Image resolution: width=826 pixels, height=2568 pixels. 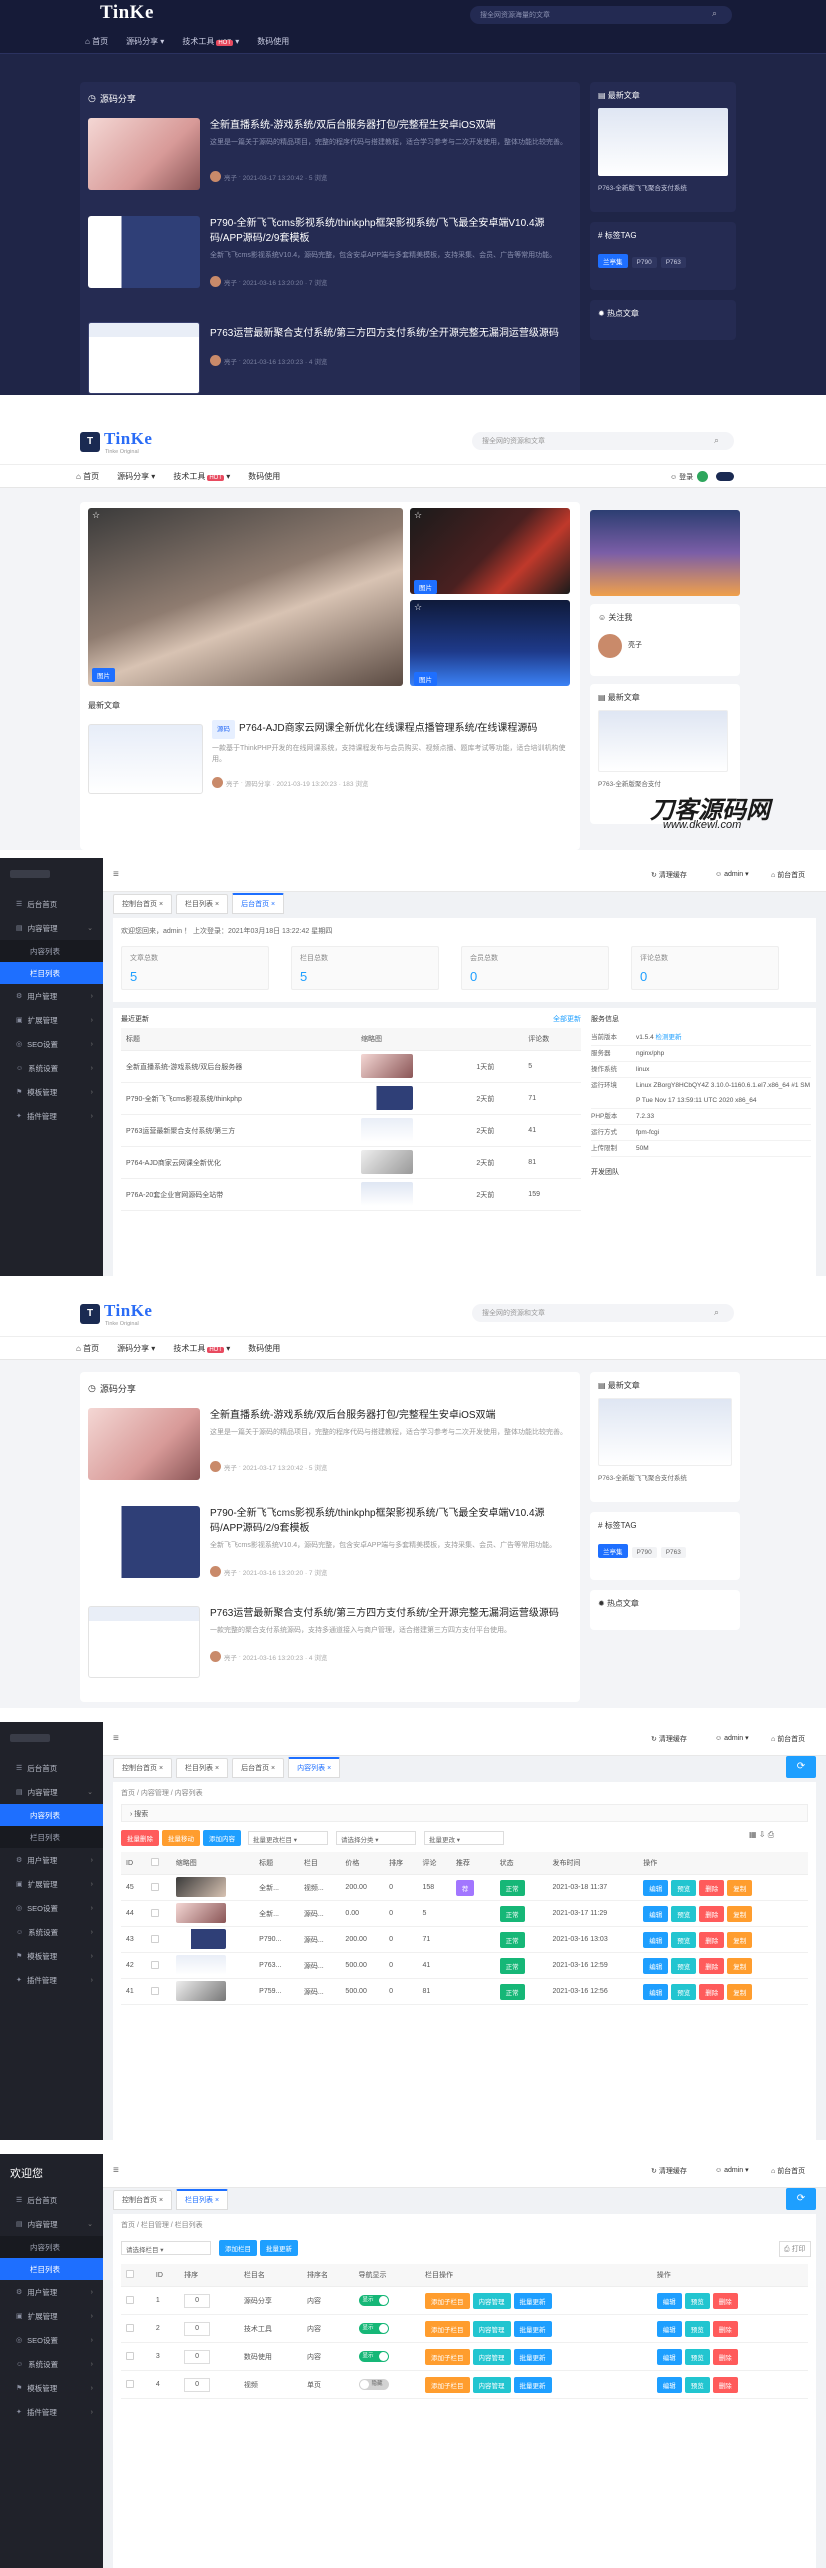 I want to click on table-row: 2 0 技术工具 内容 显示 添加子栏目 内容管理 批量更新 编辑 预览 删除, so click(x=464, y=2328).